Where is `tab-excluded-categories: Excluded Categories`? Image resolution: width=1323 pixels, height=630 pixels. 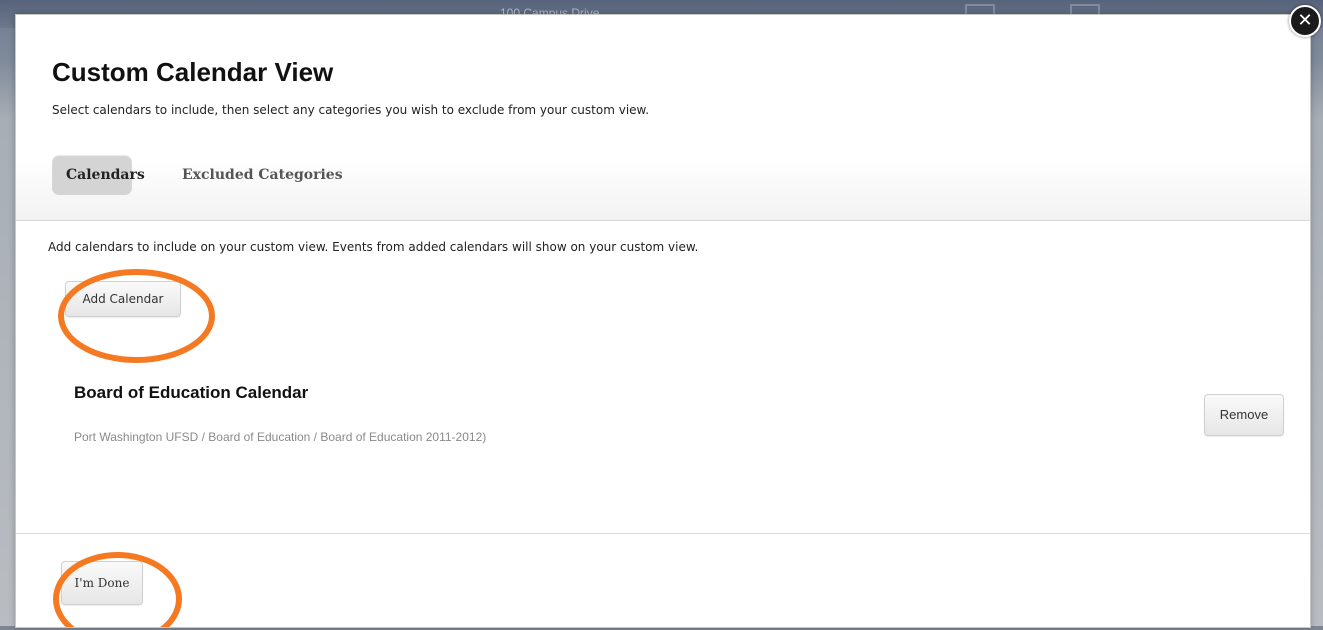
tab-excluded-categories: Excluded Categories is located at coordinates (262, 175).